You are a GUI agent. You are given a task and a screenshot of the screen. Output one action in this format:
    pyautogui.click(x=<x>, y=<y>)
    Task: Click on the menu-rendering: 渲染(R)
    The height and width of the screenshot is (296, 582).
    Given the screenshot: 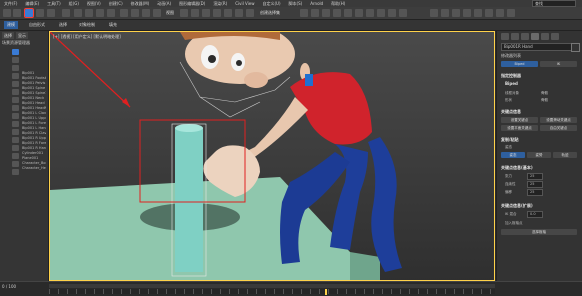 What is the action you would take?
    pyautogui.click(x=220, y=4)
    